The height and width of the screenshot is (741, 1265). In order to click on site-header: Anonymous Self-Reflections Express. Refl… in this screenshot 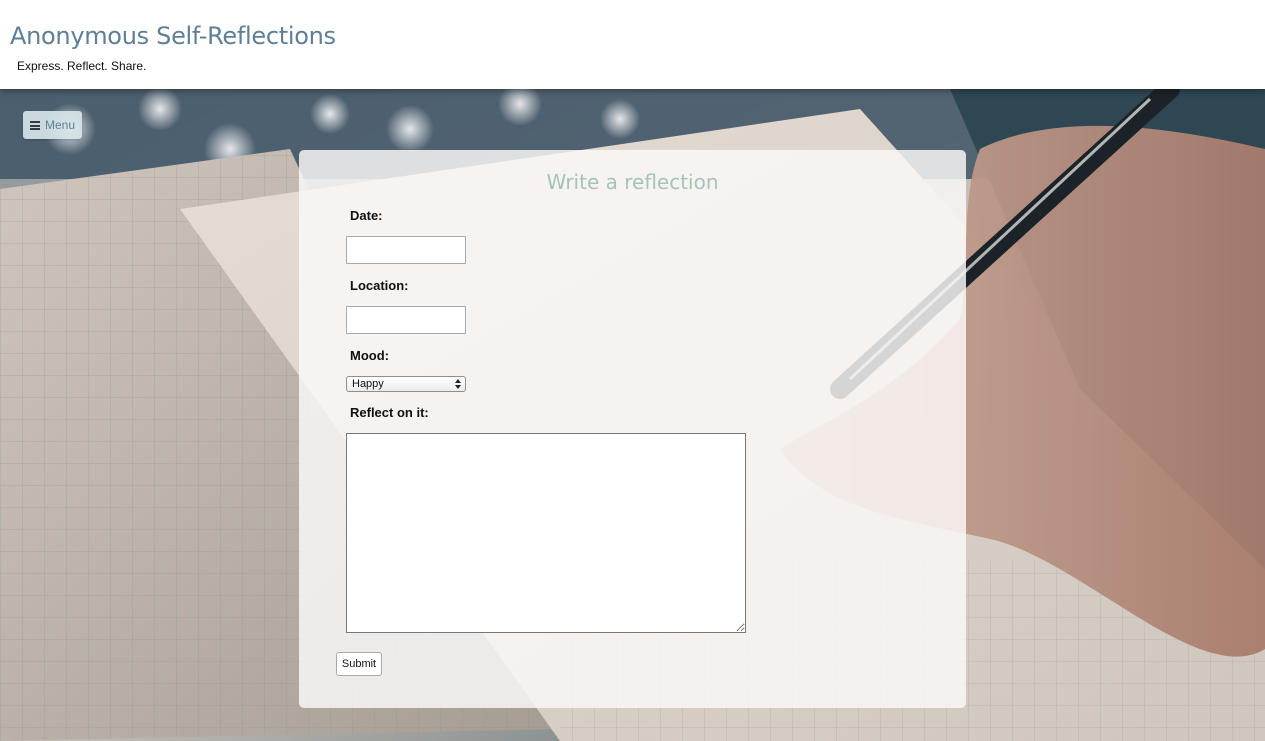, I will do `click(632, 44)`.